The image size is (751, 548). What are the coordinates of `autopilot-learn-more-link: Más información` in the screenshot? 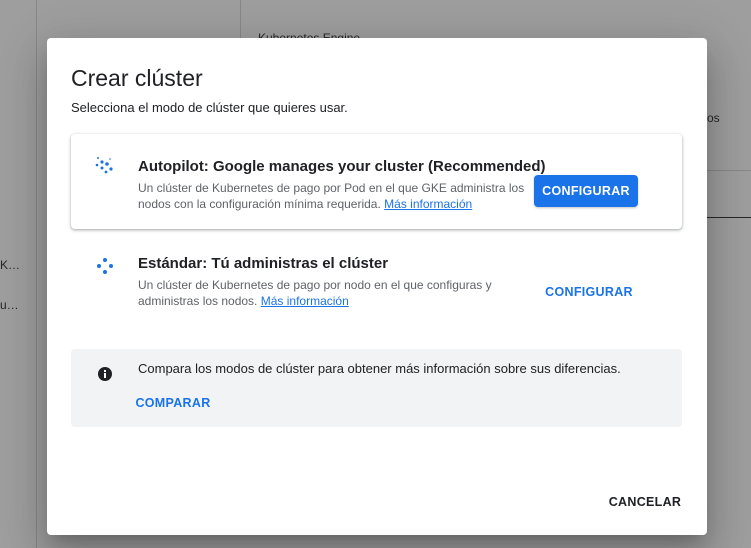 It's located at (428, 204).